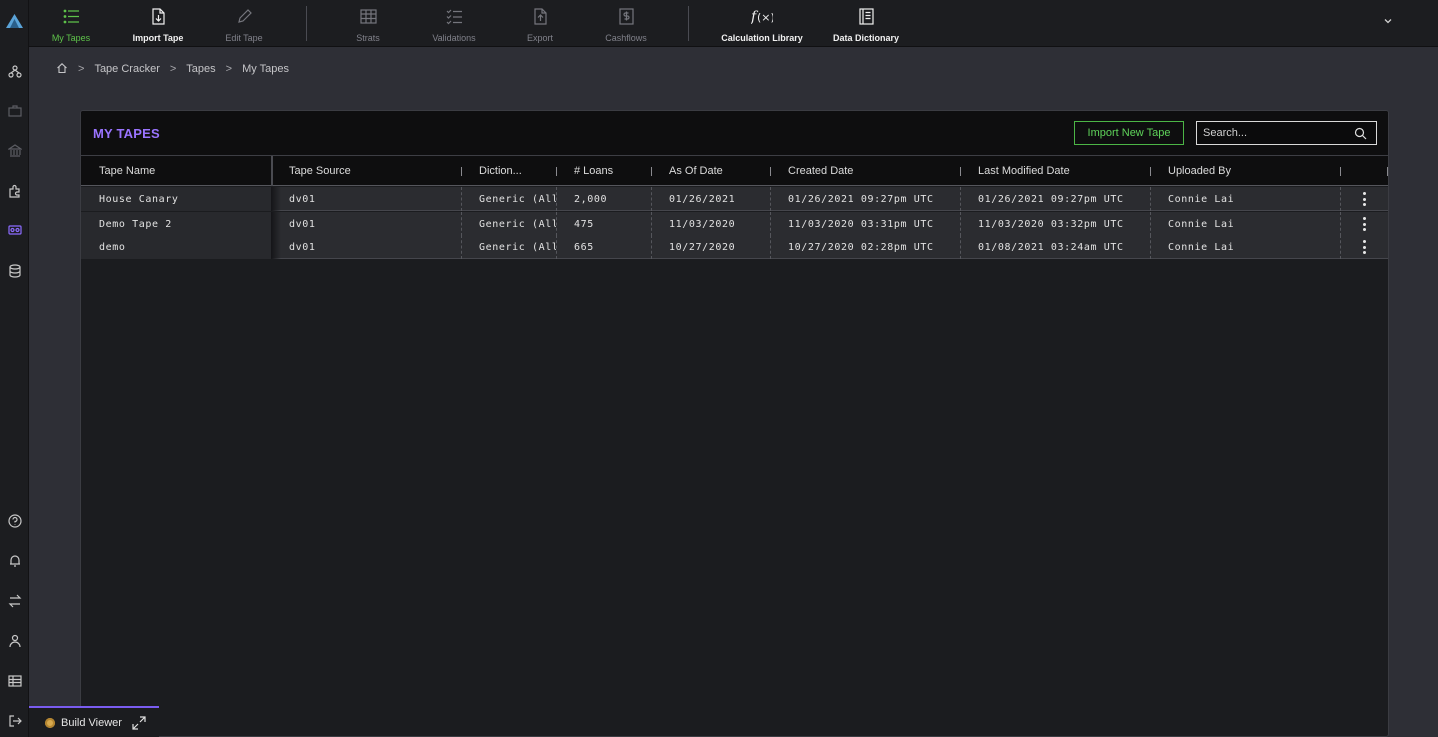  What do you see at coordinates (584, 224) in the screenshot?
I see `cell-loans: 475` at bounding box center [584, 224].